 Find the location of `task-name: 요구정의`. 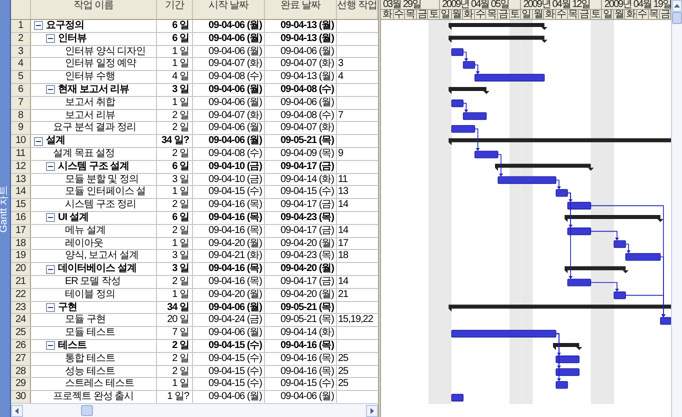

task-name: 요구정의 is located at coordinates (65, 26).